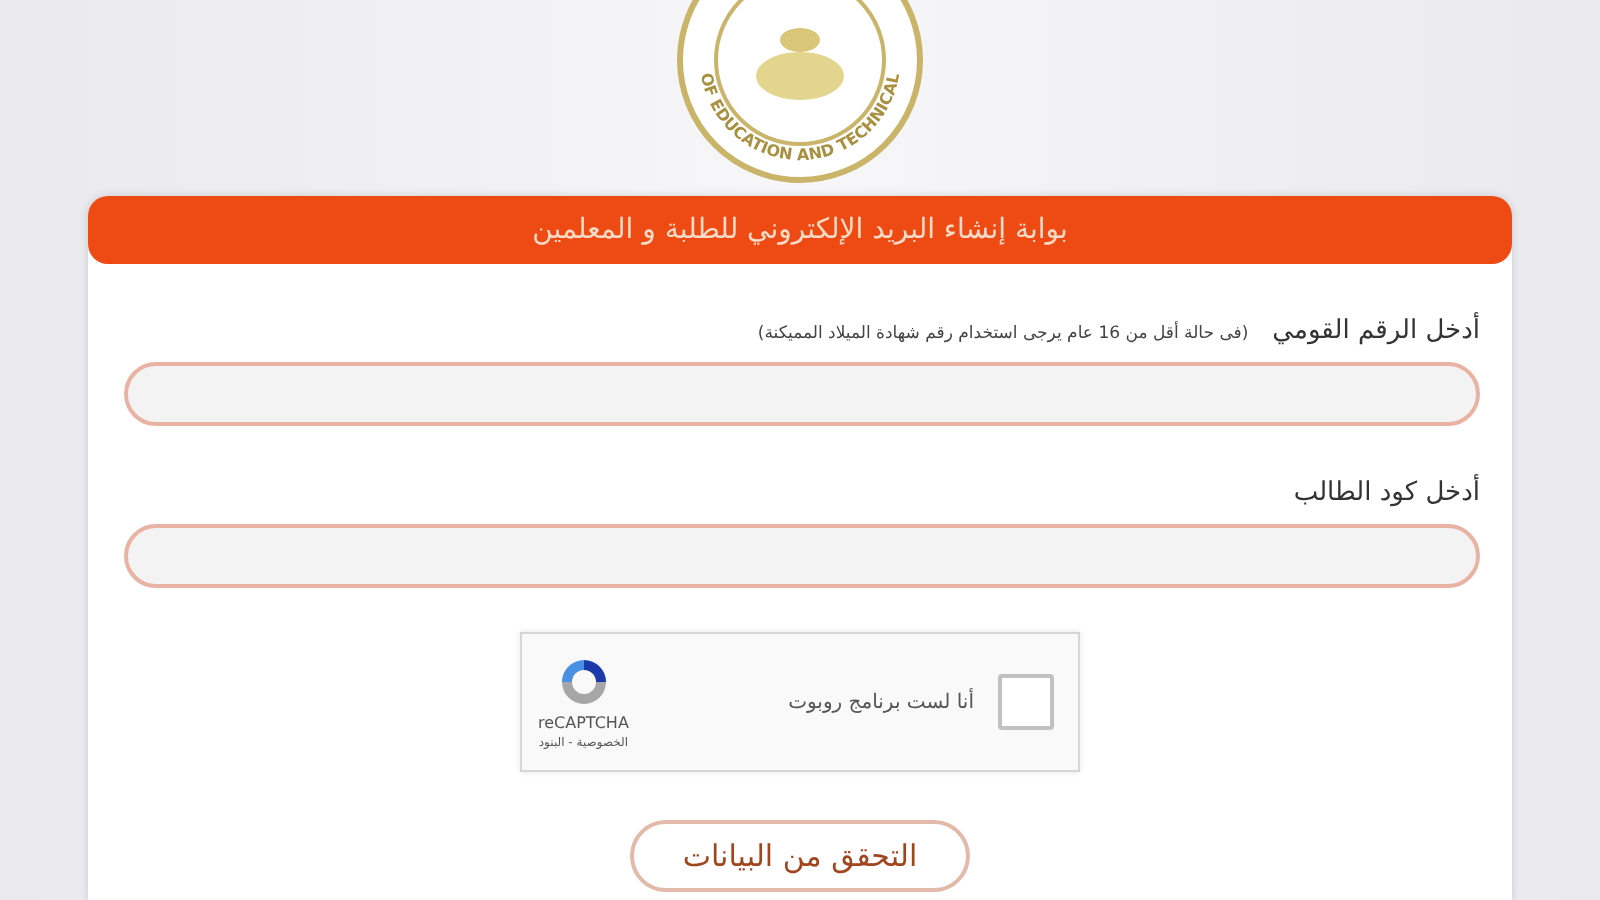 The width and height of the screenshot is (1600, 900). Describe the element at coordinates (1003, 334) in the screenshot. I see `field-hint: (فى حالة أقل من 16 عام يرجى استخدام رقم شهادة الميلاد المميكنة)` at that location.